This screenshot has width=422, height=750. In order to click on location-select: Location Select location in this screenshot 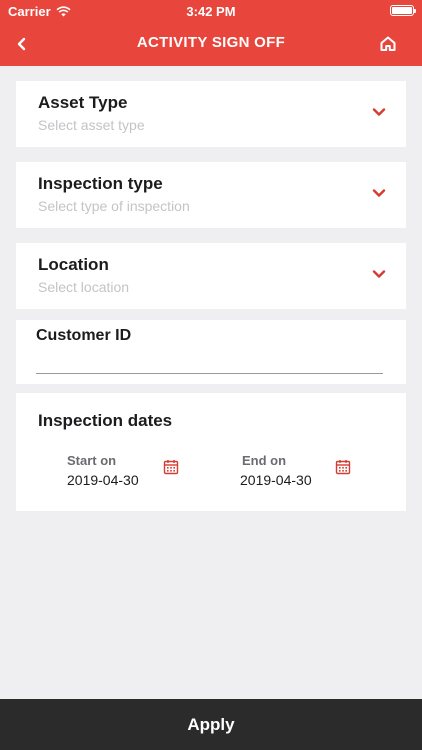, I will do `click(211, 276)`.